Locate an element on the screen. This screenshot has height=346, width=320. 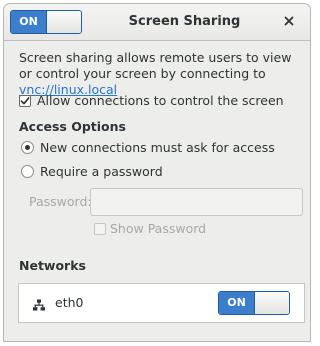
require-password-label: Require a password is located at coordinates (101, 172).